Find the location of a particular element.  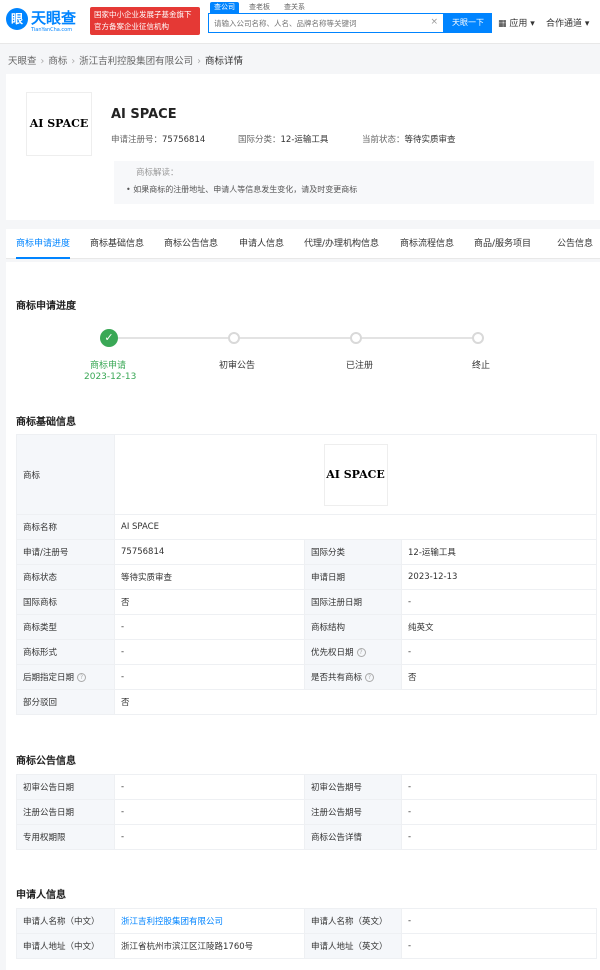

table-key: 初审公告期号 is located at coordinates (353, 787).